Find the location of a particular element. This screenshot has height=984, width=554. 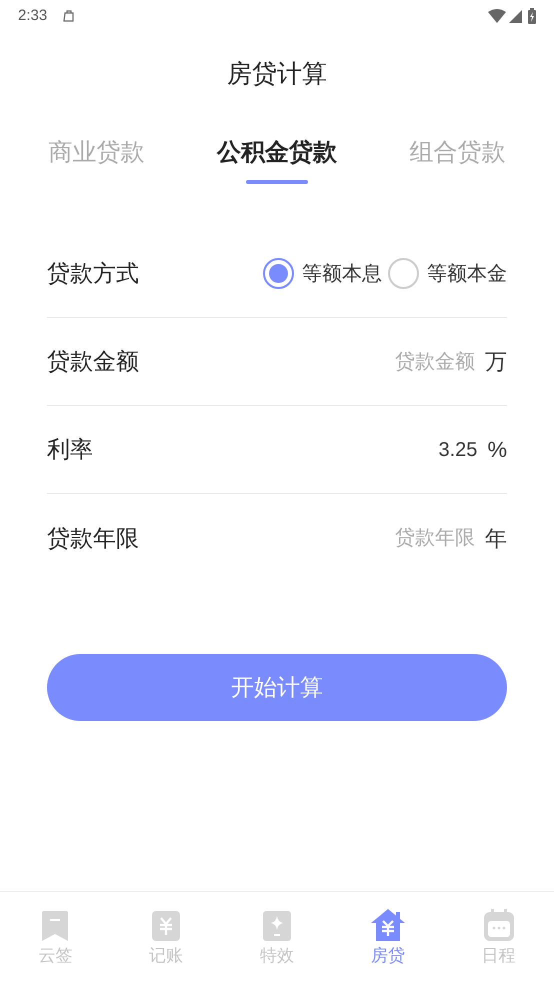

wifi-icon is located at coordinates (497, 16).